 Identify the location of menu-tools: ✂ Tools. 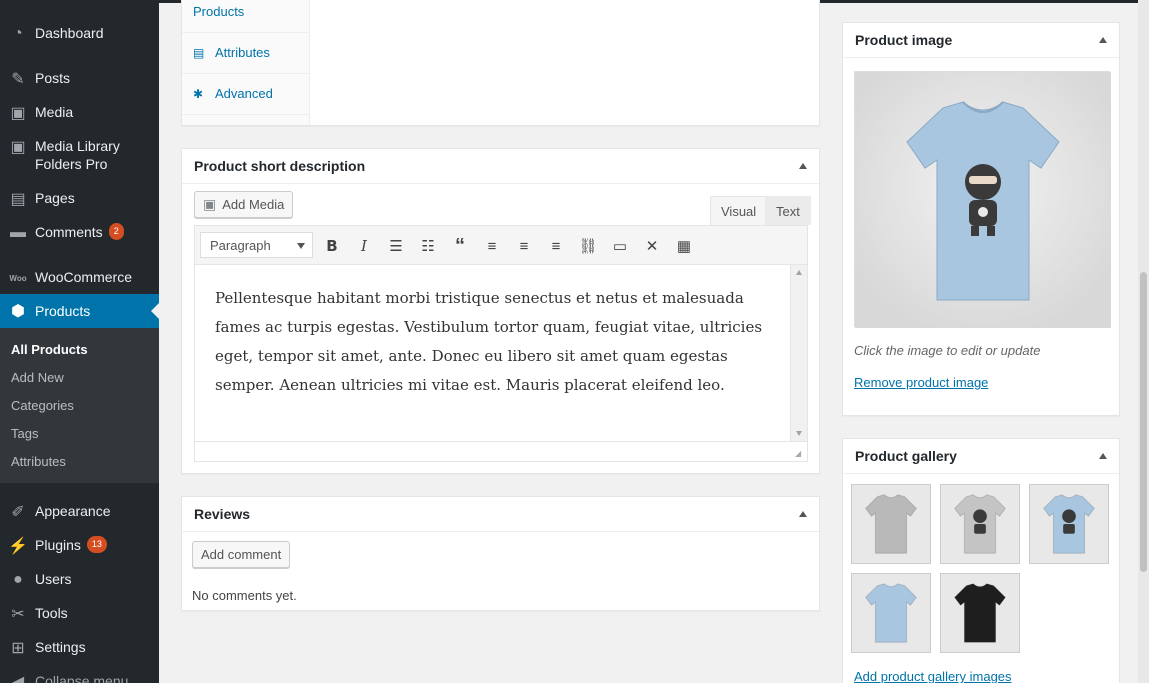
(79, 614).